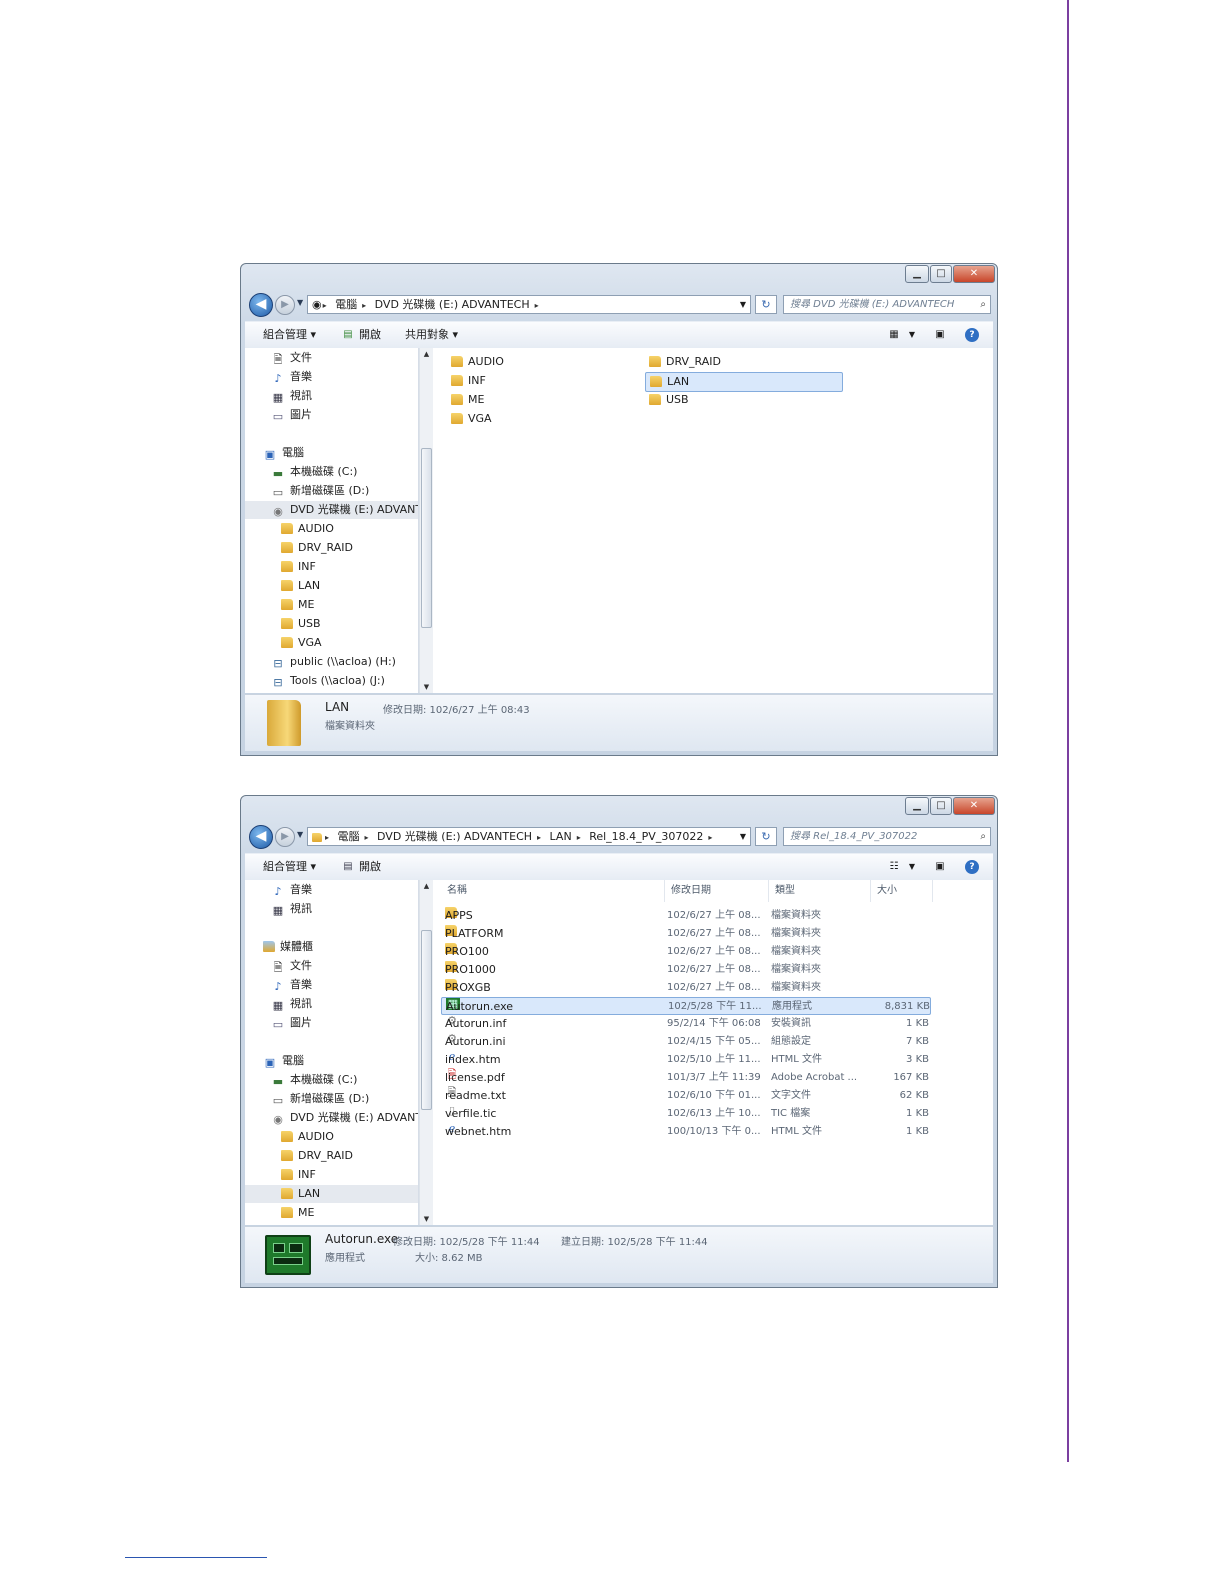  I want to click on column-header-type: 類型, so click(820, 891).